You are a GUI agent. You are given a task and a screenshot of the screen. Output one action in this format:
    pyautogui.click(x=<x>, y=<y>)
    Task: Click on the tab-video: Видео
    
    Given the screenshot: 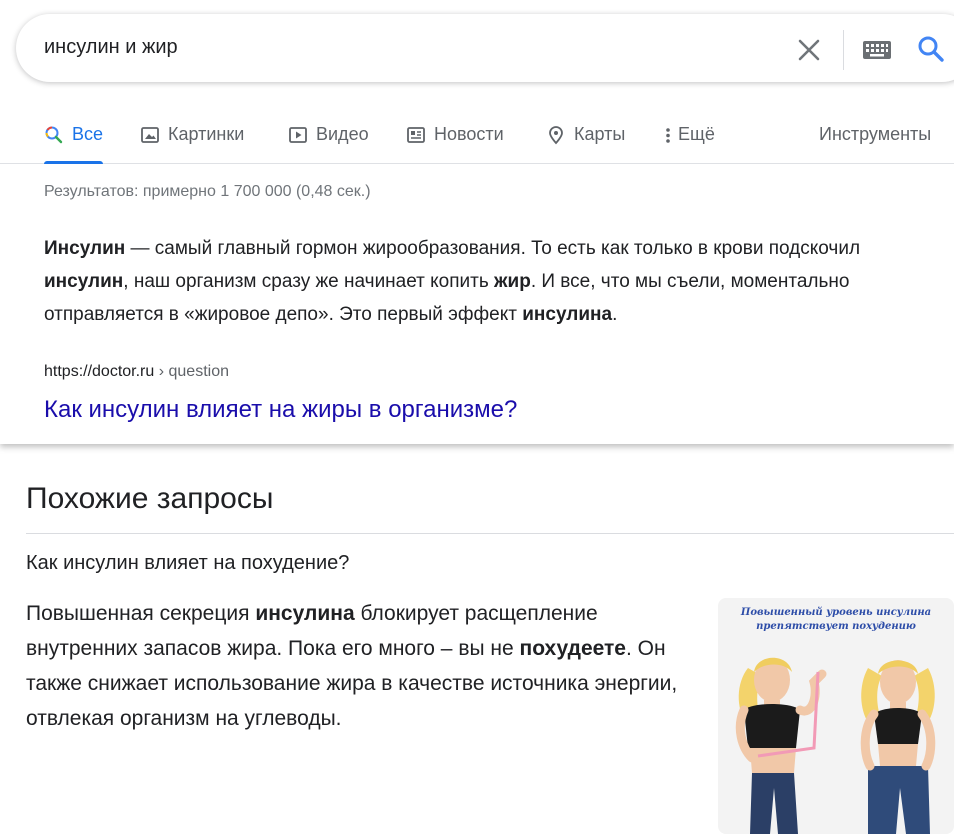 What is the action you would take?
    pyautogui.click(x=328, y=144)
    